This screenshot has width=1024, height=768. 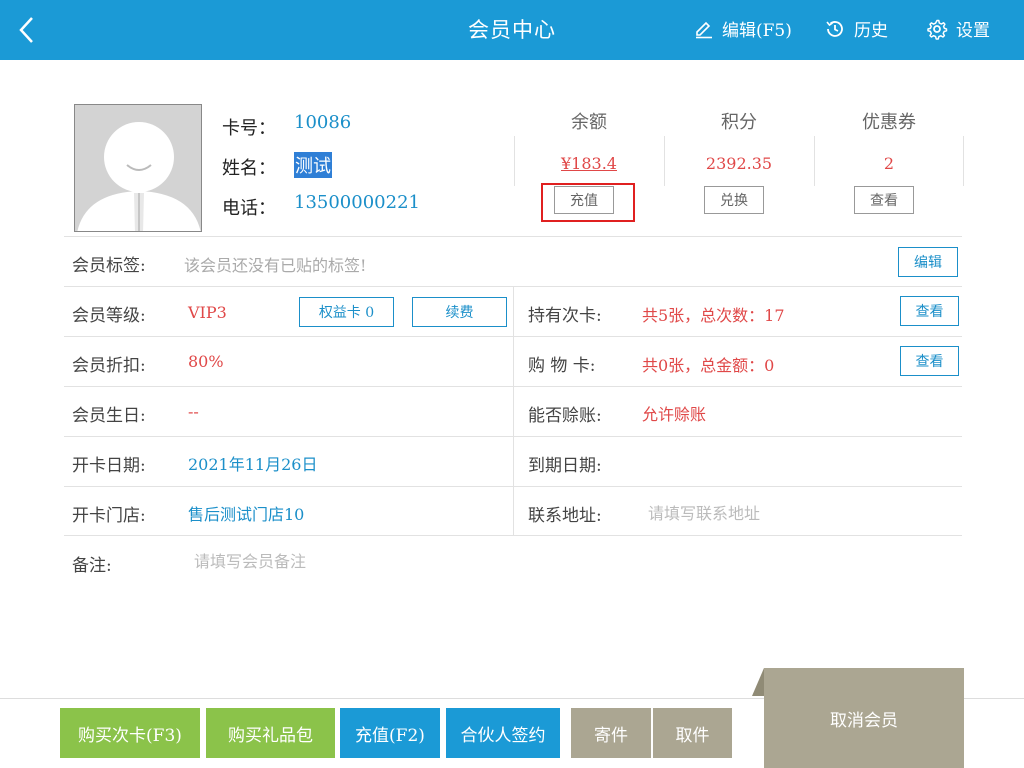 I want to click on discount-value: 80%, so click(x=206, y=361).